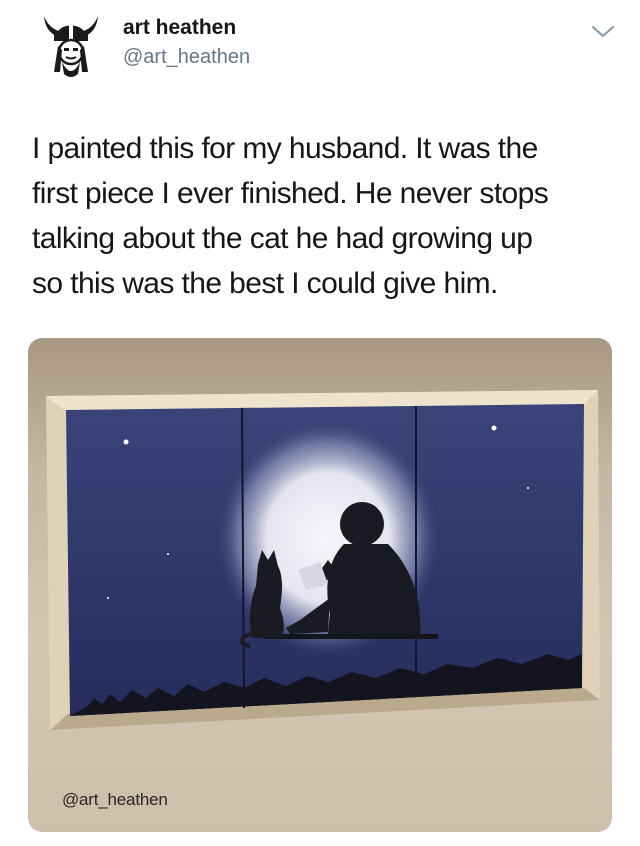 The image size is (640, 846). What do you see at coordinates (186, 57) in the screenshot?
I see `author-handle: @art_heathen` at bounding box center [186, 57].